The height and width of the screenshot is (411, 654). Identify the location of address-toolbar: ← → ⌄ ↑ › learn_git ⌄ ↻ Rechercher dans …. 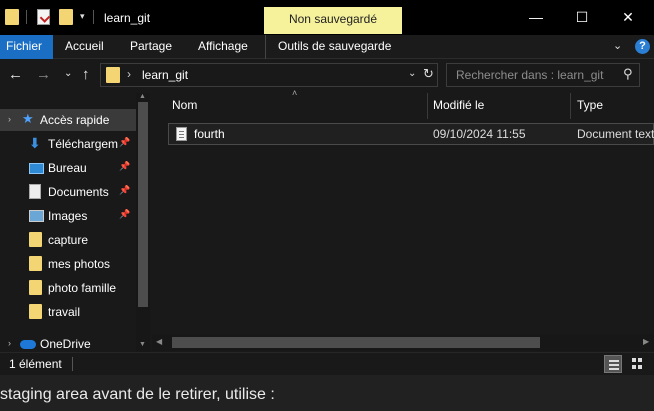
(327, 75).